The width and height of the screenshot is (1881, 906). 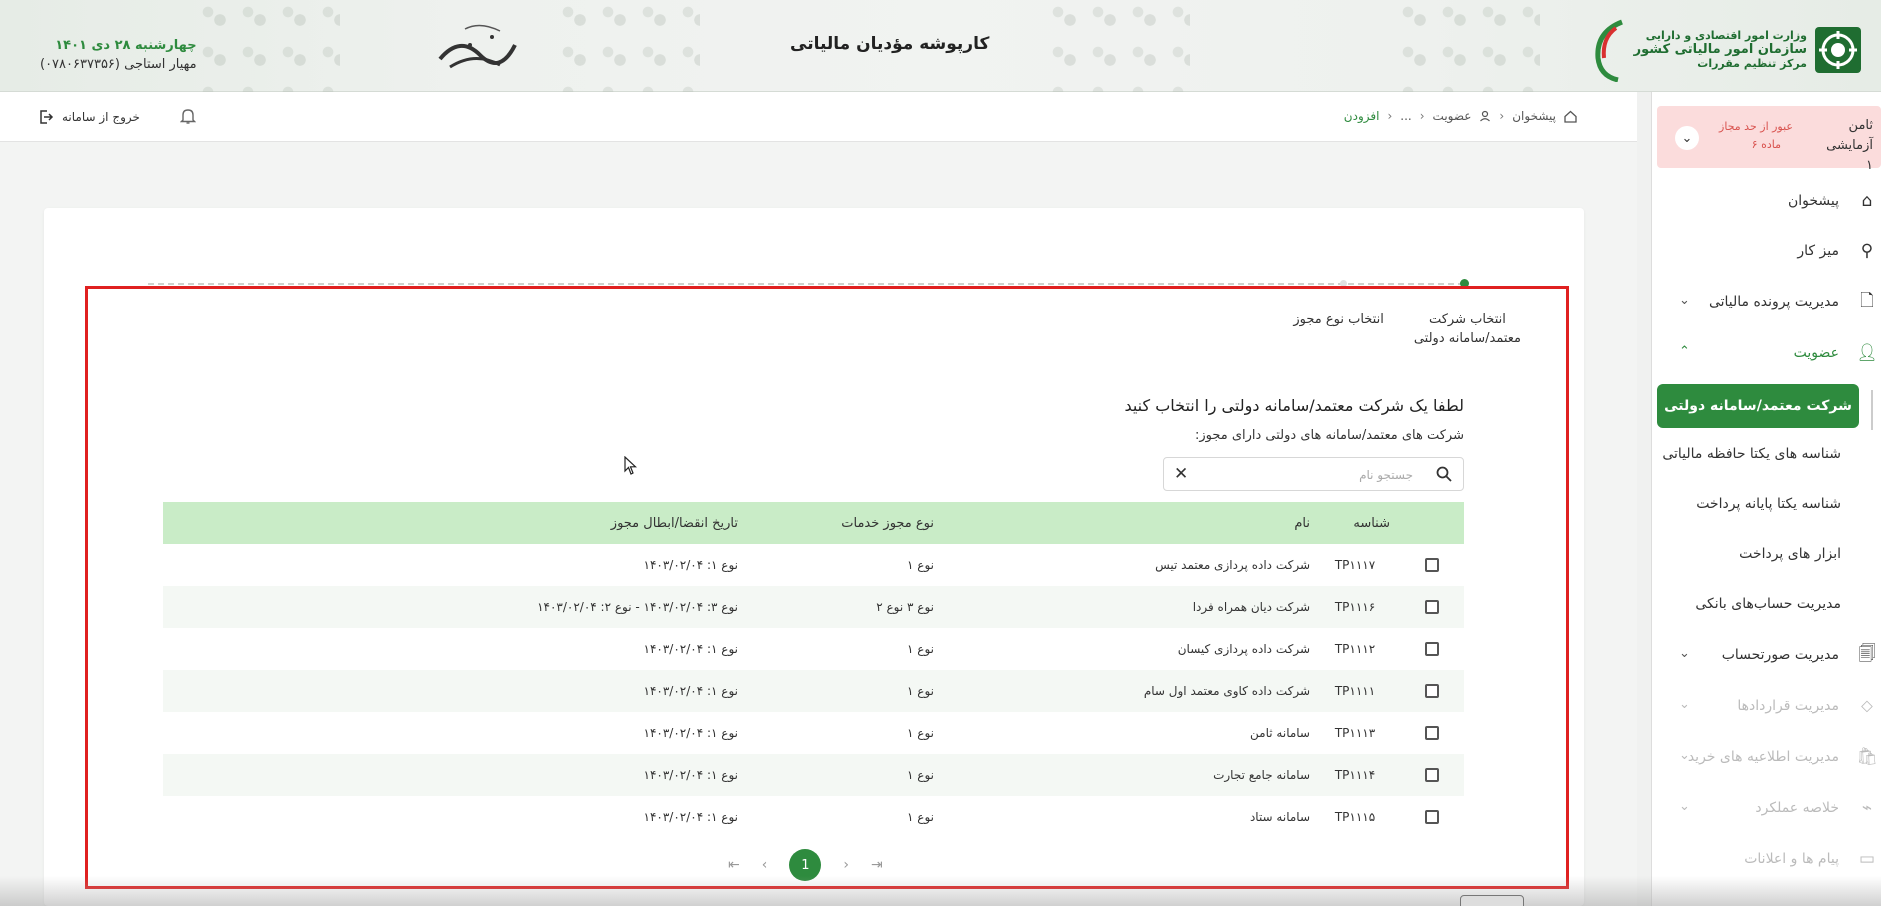 What do you see at coordinates (940, 891) in the screenshot?
I see `bottom-overlay` at bounding box center [940, 891].